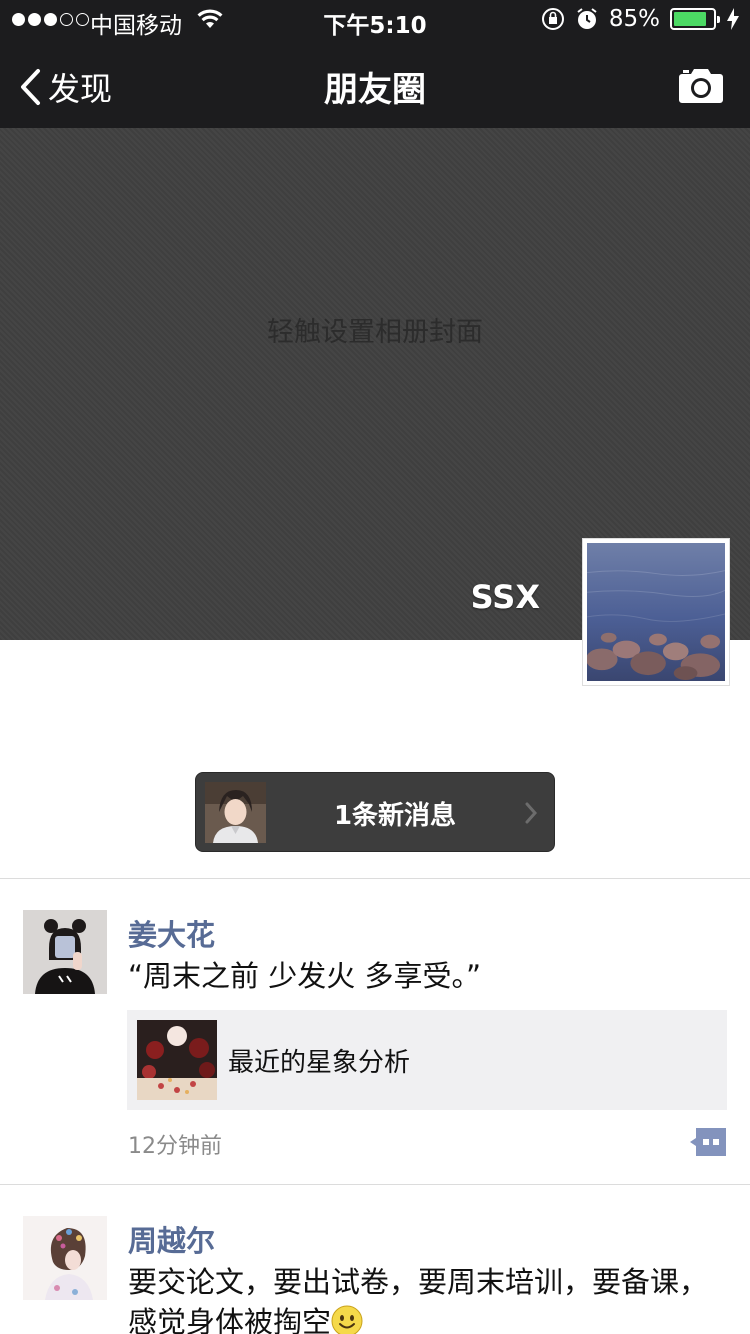 This screenshot has width=750, height=1334. Describe the element at coordinates (701, 85) in the screenshot. I see `camera-icon` at that location.